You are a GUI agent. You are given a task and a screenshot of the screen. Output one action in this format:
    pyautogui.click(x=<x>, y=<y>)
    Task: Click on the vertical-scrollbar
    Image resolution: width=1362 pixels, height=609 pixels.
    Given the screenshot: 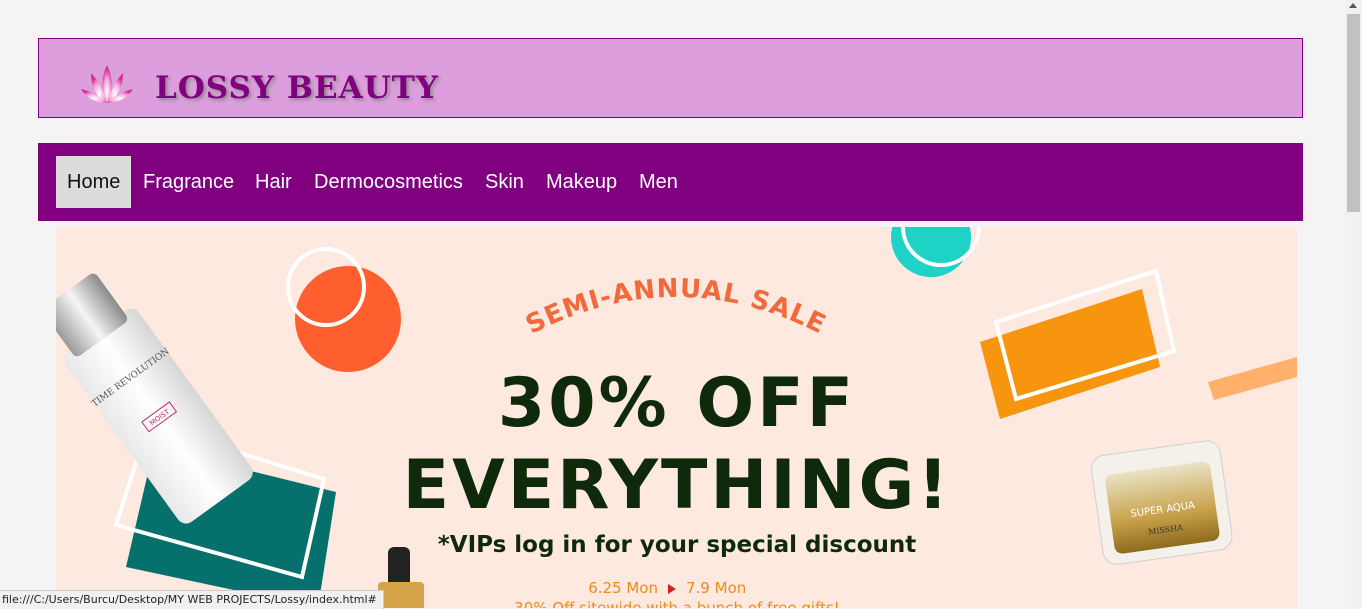 What is the action you would take?
    pyautogui.click(x=1353, y=304)
    